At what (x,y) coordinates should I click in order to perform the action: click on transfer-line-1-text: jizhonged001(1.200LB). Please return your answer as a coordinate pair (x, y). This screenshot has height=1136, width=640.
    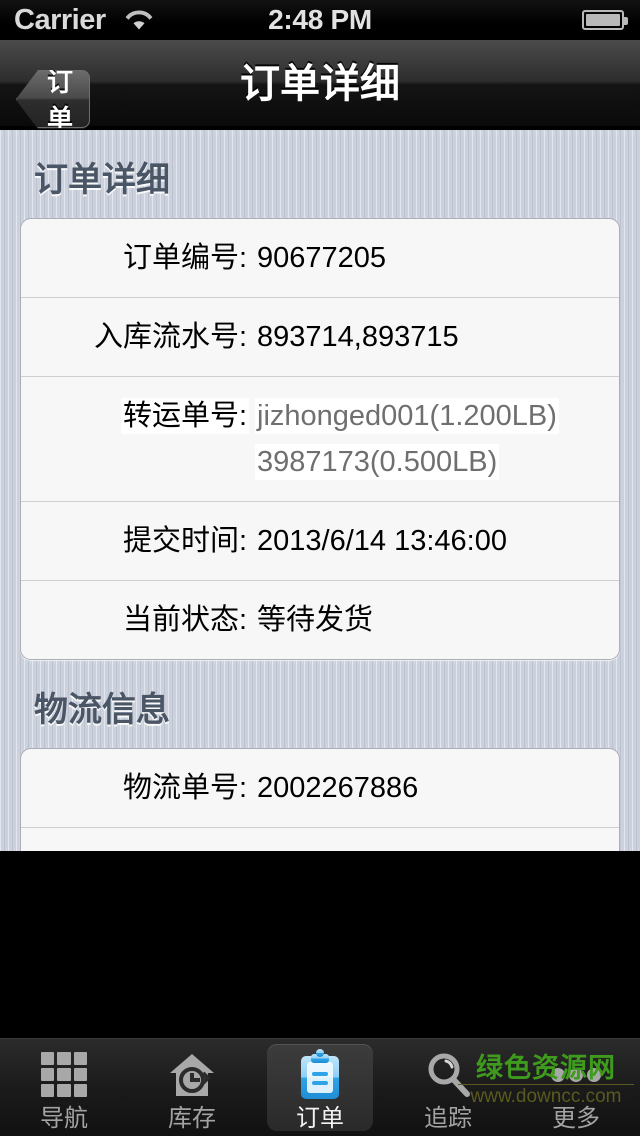
    Looking at the image, I should click on (407, 416).